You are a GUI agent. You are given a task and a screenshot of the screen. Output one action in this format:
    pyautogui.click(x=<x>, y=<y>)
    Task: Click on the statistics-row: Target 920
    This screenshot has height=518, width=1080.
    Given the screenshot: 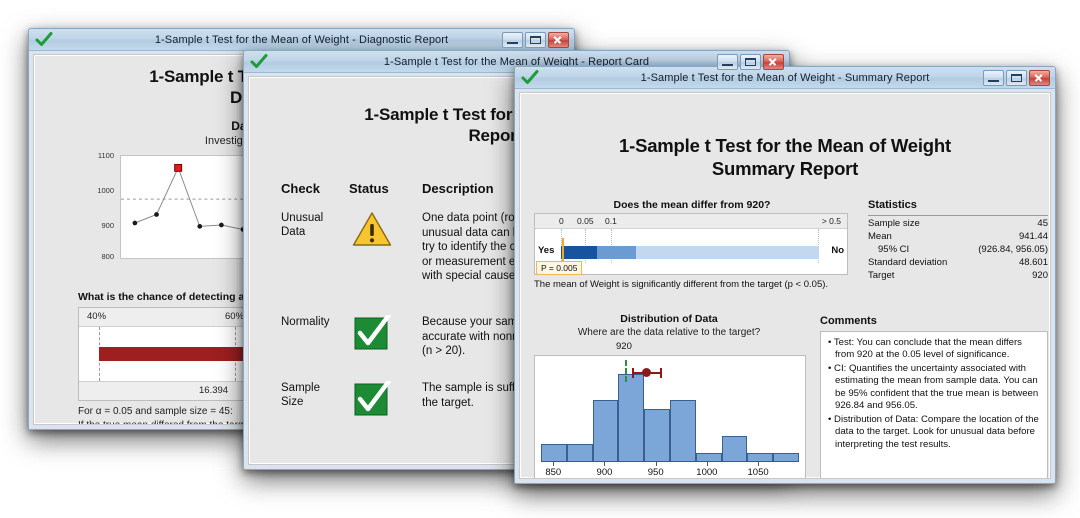 What is the action you would take?
    pyautogui.click(x=958, y=276)
    